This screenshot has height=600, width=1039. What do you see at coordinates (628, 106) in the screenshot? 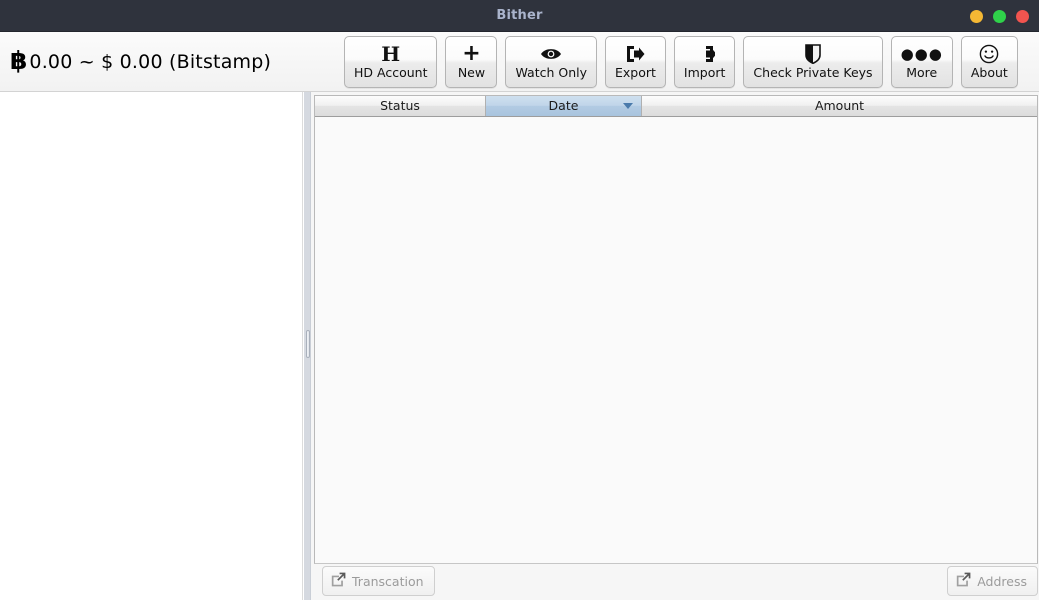
I see `sort-descending-icon` at bounding box center [628, 106].